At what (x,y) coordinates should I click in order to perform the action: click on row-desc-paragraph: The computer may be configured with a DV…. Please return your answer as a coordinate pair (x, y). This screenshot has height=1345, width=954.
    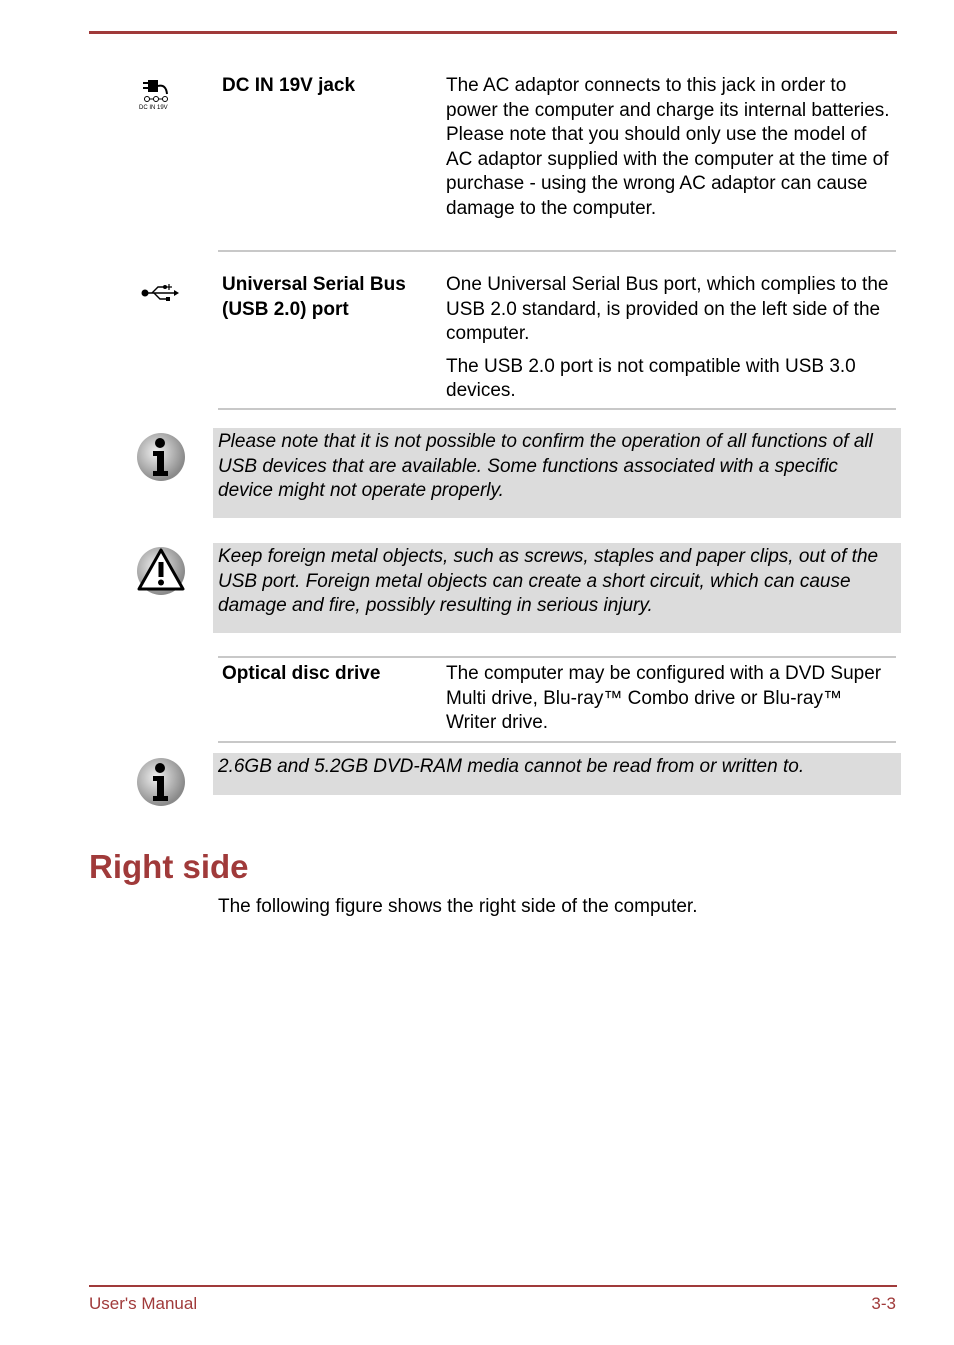
    Looking at the image, I should click on (664, 698).